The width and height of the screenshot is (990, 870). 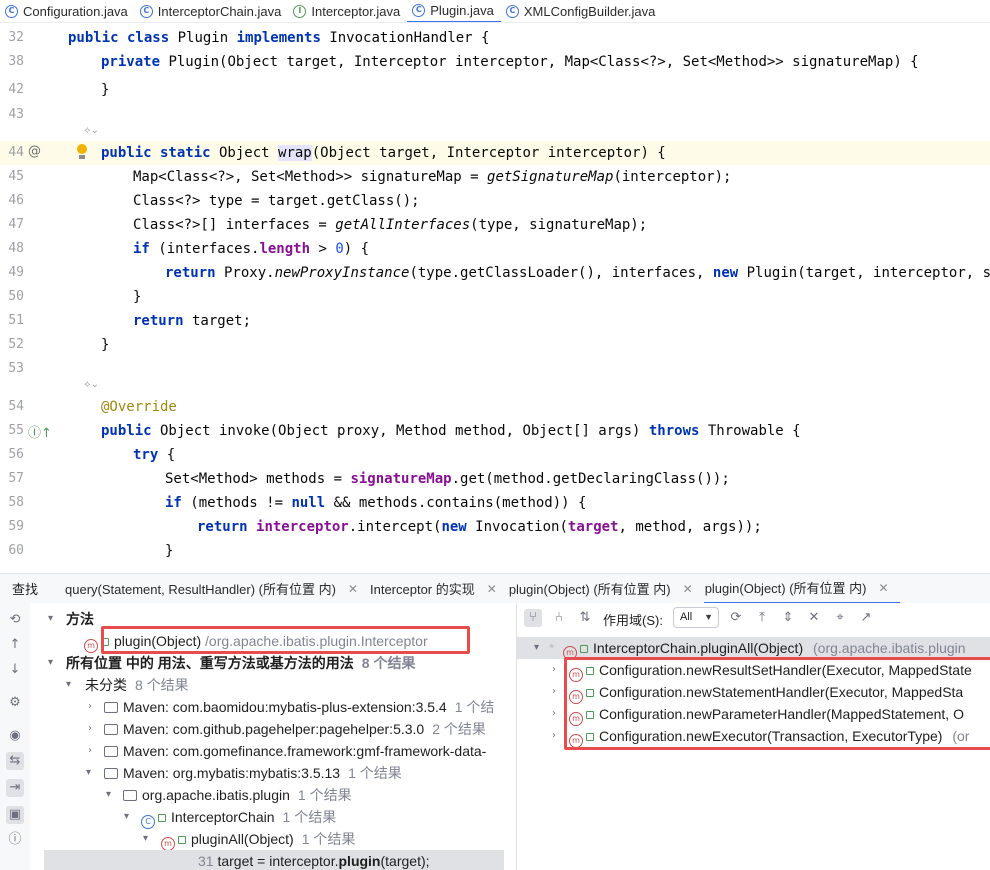 What do you see at coordinates (606, 588) in the screenshot?
I see `find-tab: plugin(Object) (所有位置 内) ✕` at bounding box center [606, 588].